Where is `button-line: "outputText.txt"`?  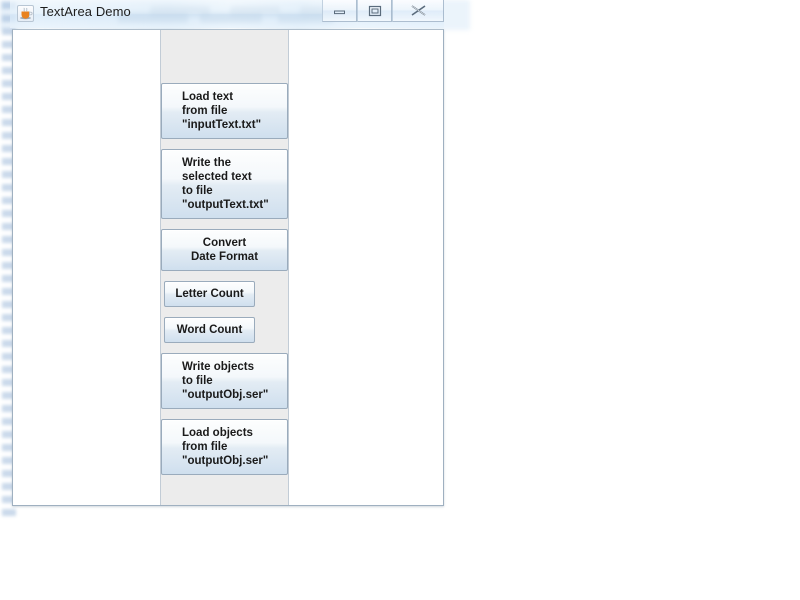
button-line: "outputText.txt" is located at coordinates (225, 205).